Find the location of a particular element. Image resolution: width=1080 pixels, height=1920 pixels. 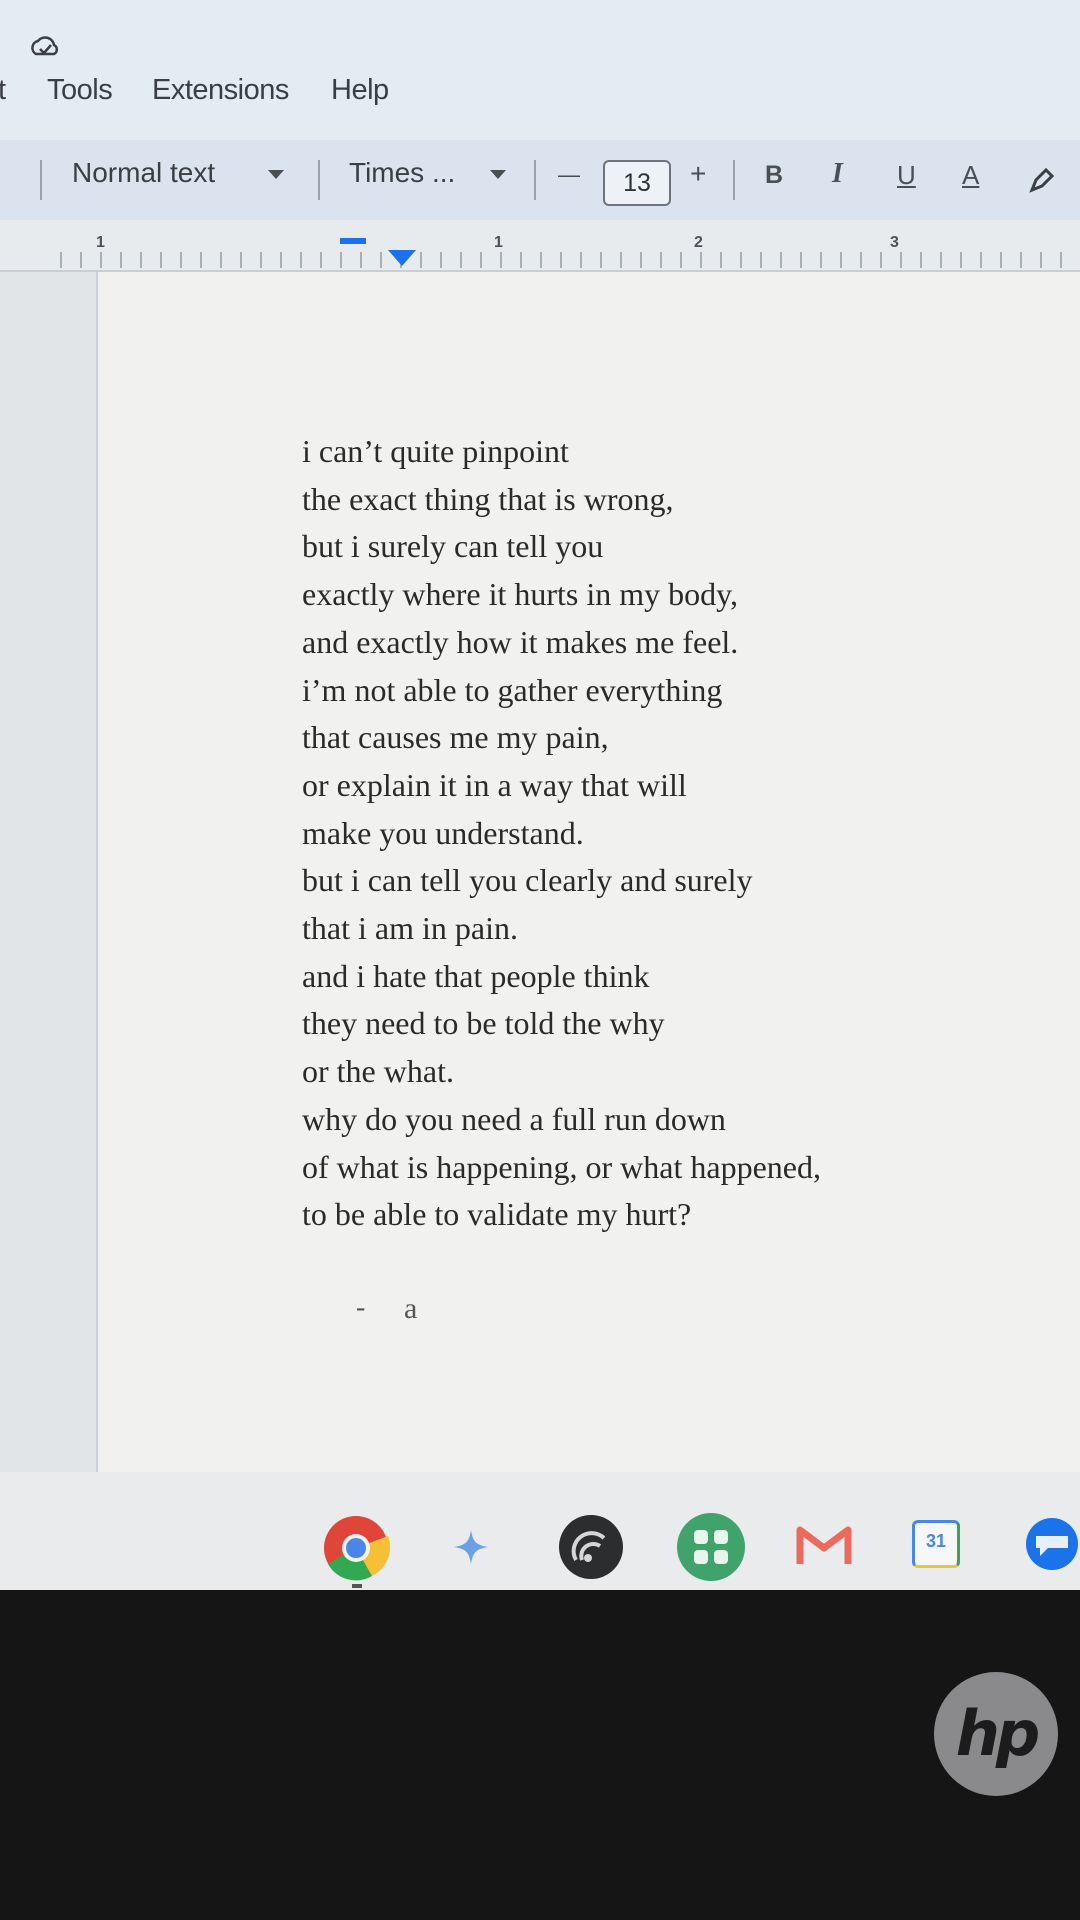

menu-item-help: Help is located at coordinates (360, 90).